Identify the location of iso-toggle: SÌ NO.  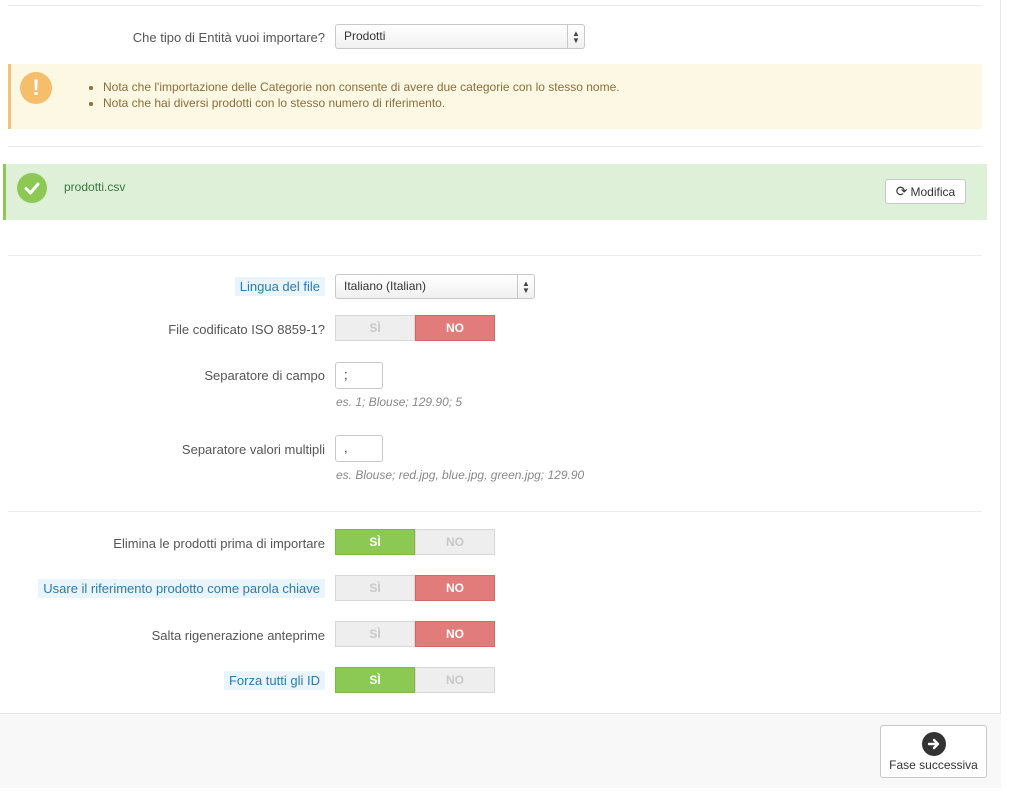
(415, 328).